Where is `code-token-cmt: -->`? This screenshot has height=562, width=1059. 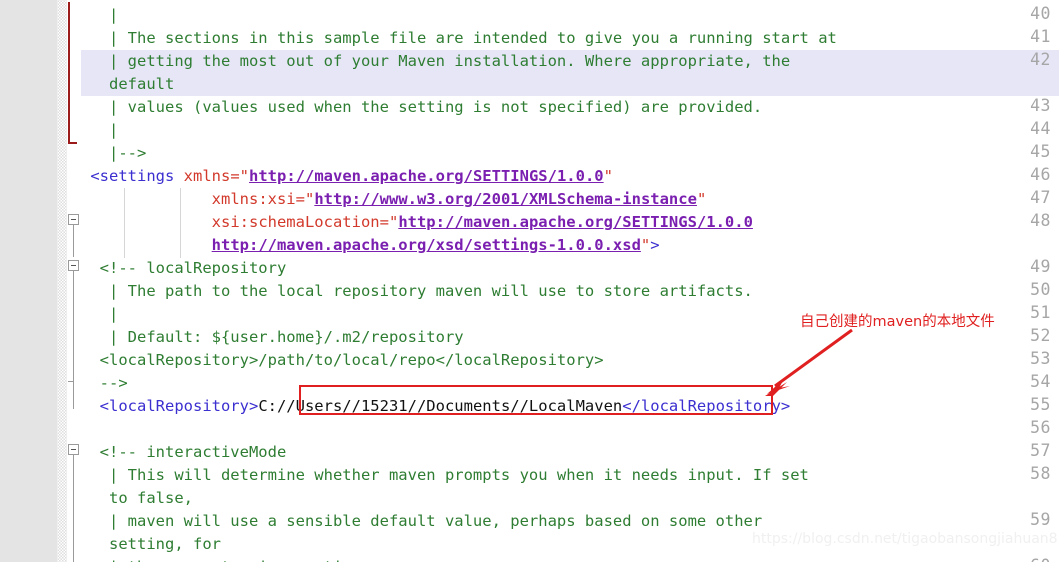 code-token-cmt: --> is located at coordinates (104, 383).